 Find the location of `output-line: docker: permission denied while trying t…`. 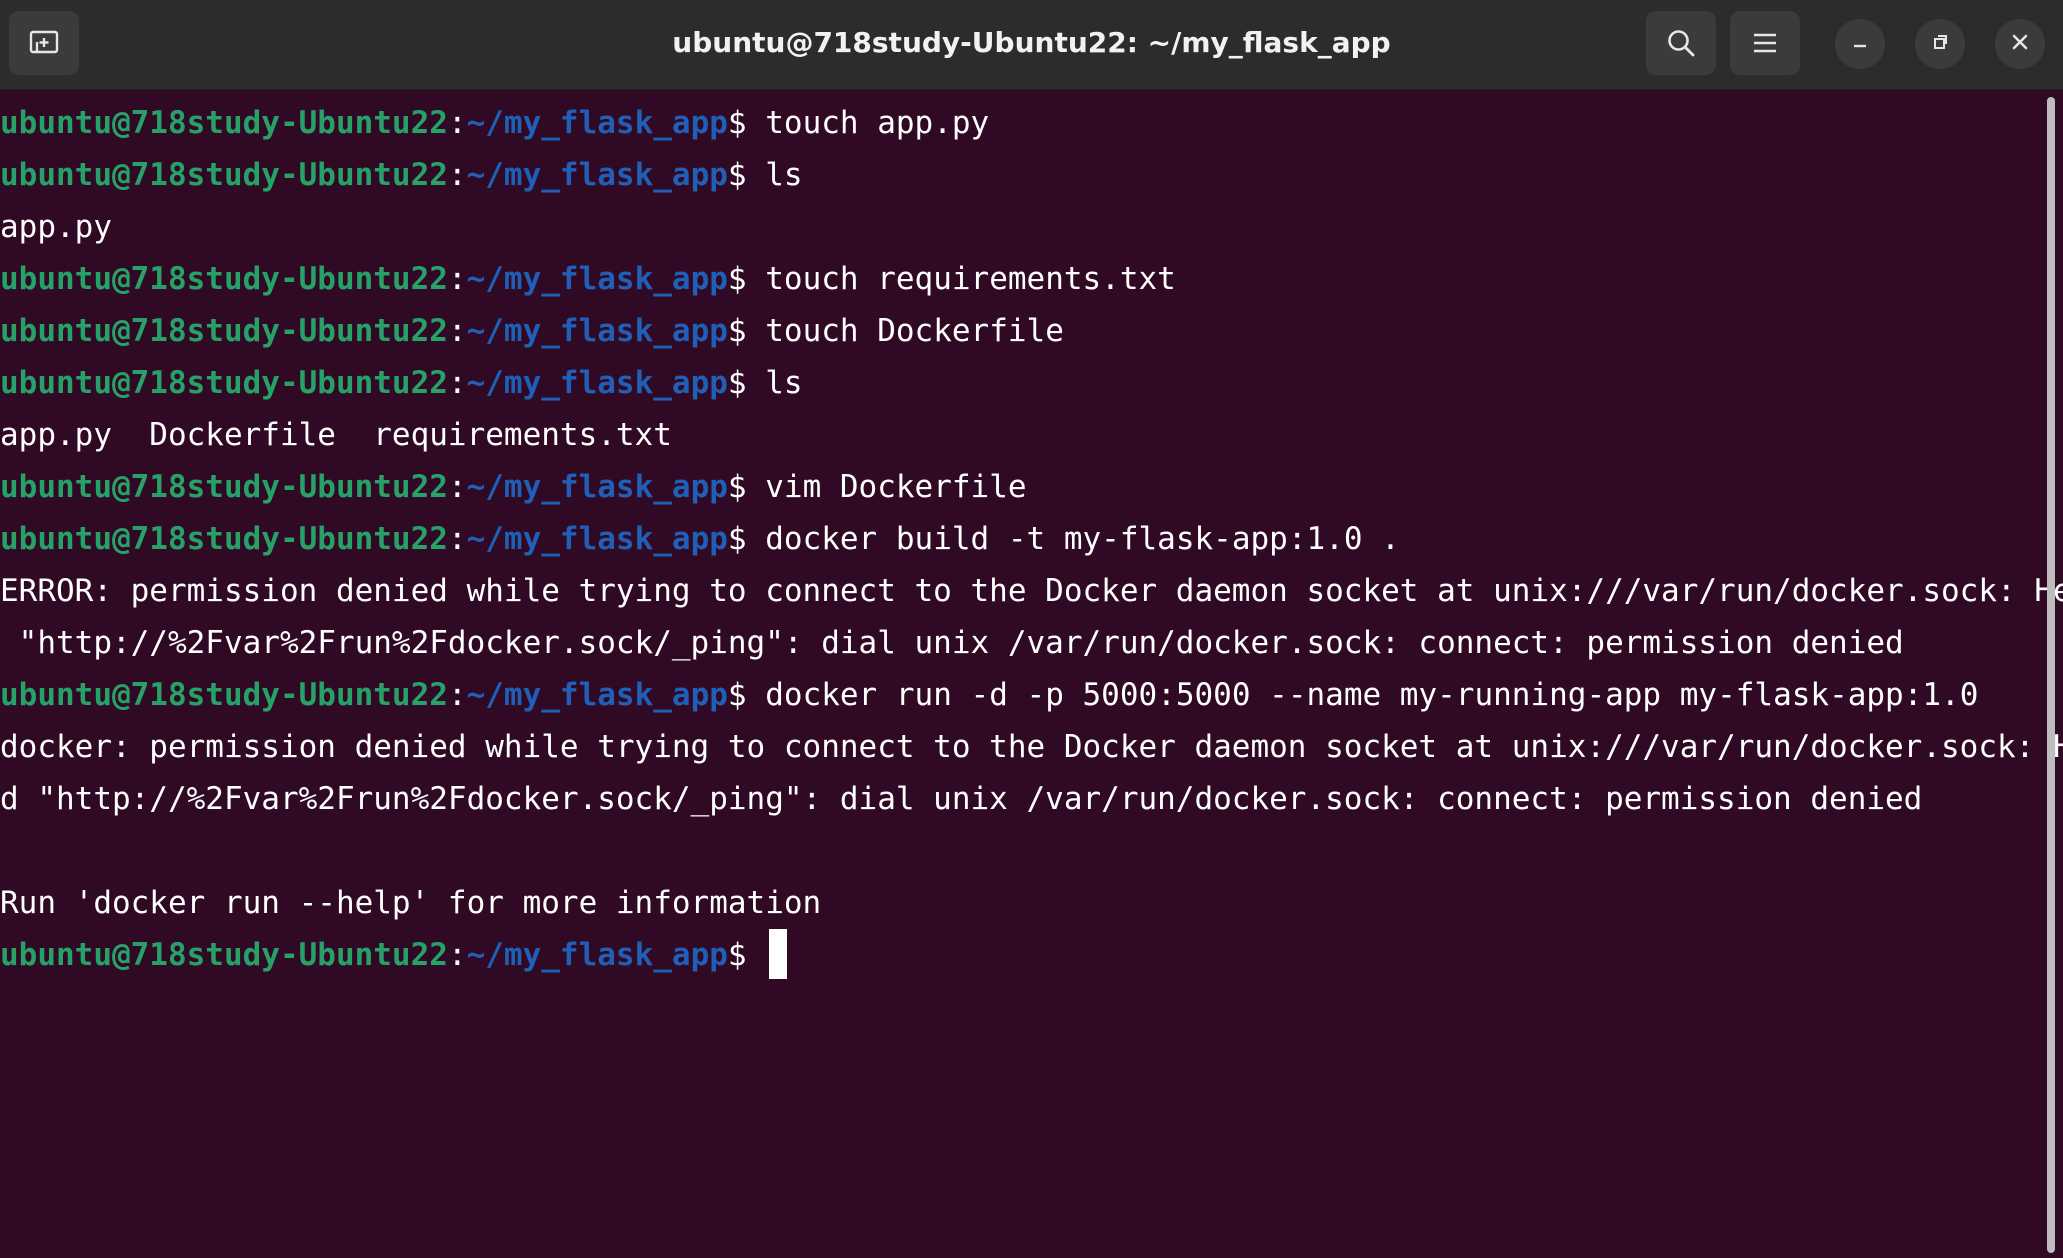

output-line: docker: permission denied while trying t… is located at coordinates (1031, 747).